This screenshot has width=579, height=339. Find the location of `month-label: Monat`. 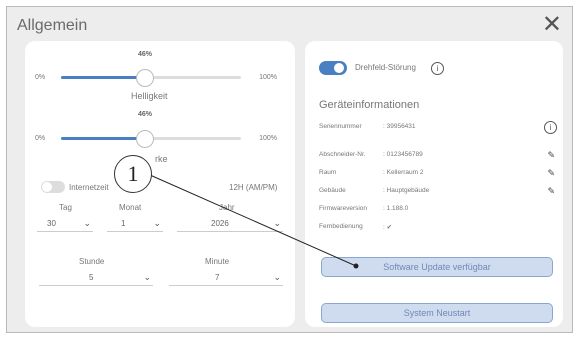

month-label: Monat is located at coordinates (130, 207).